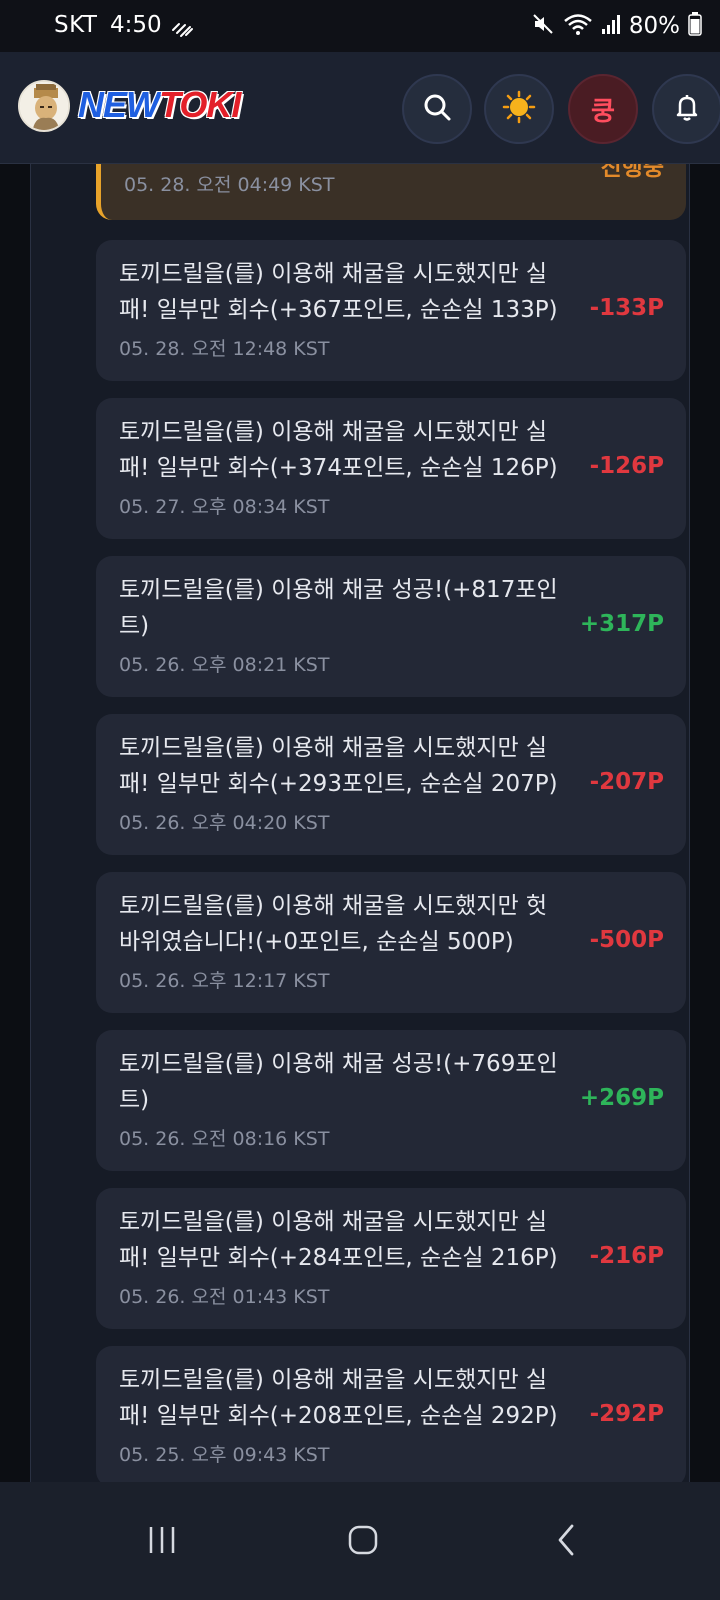  I want to click on carrier-label: SKT, so click(76, 25).